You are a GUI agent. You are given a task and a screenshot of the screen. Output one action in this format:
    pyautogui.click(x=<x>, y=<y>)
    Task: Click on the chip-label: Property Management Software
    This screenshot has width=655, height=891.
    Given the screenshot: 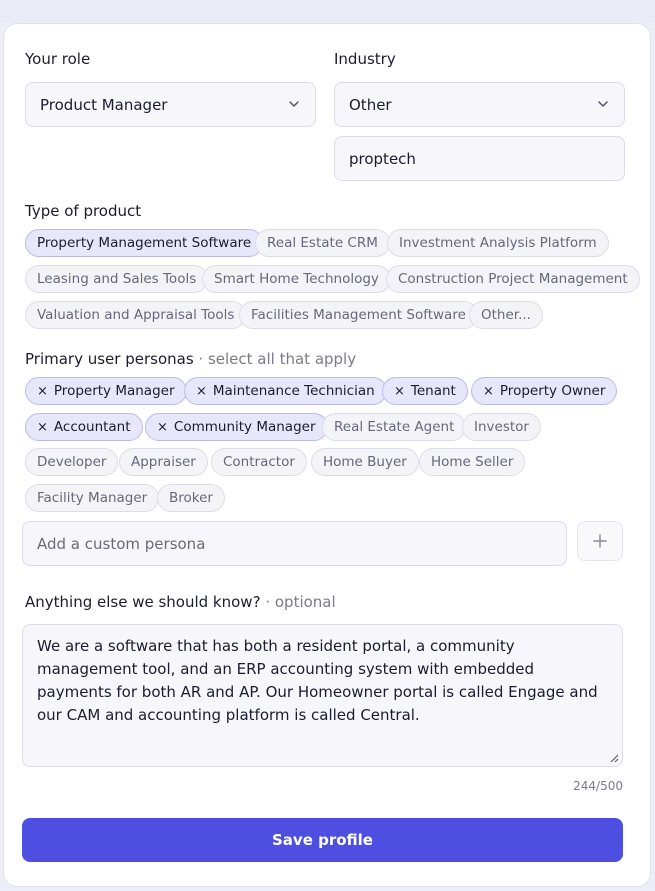 What is the action you would take?
    pyautogui.click(x=144, y=243)
    